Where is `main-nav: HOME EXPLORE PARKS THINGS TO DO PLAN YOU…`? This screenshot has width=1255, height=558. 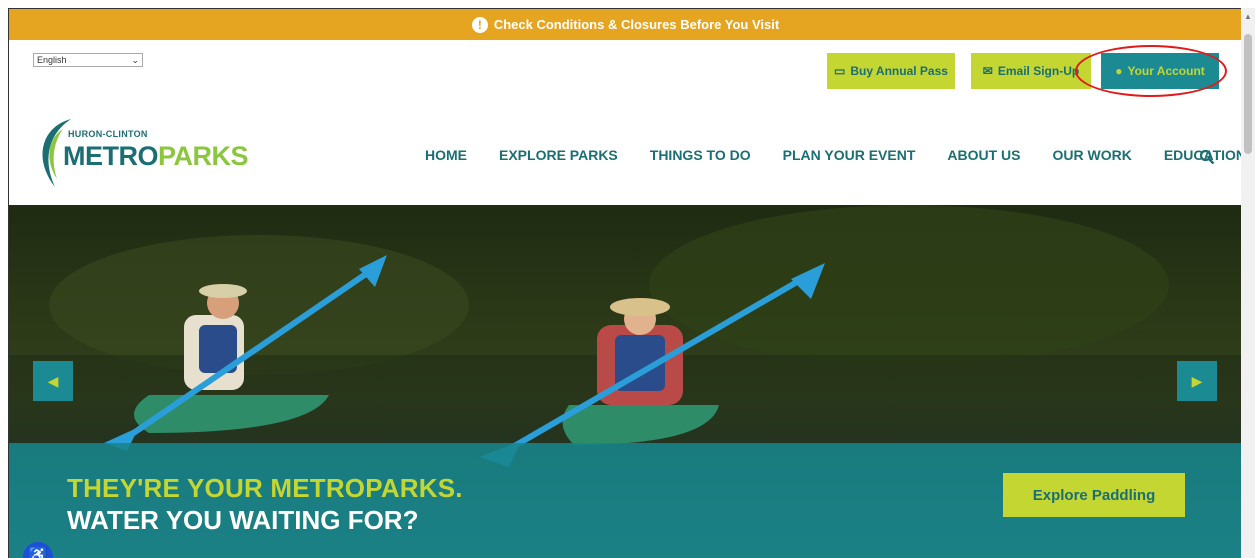
main-nav: HOME EXPLORE PARKS THINGS TO DO PLAN YOU… is located at coordinates (833, 155).